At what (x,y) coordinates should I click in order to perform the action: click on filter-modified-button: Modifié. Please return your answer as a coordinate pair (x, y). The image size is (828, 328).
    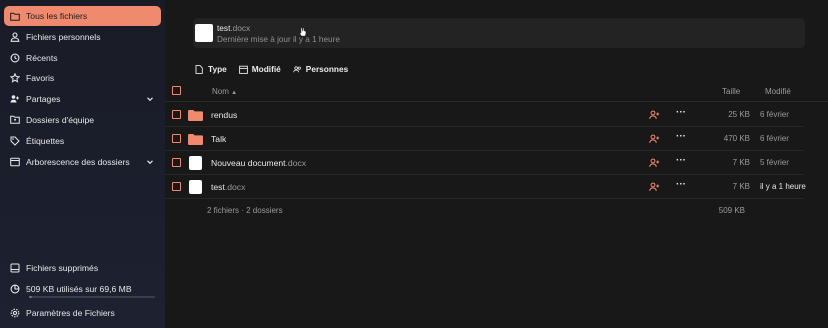
    Looking at the image, I should click on (259, 69).